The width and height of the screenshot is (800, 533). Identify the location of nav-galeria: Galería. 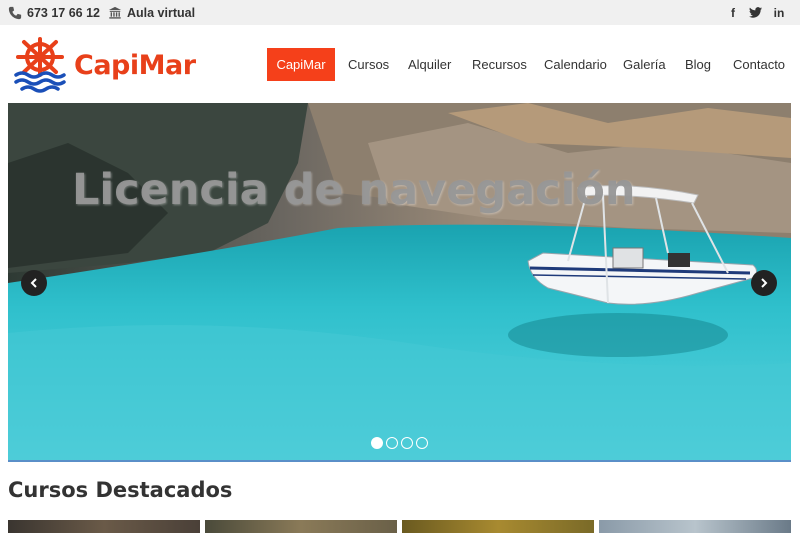
(644, 64).